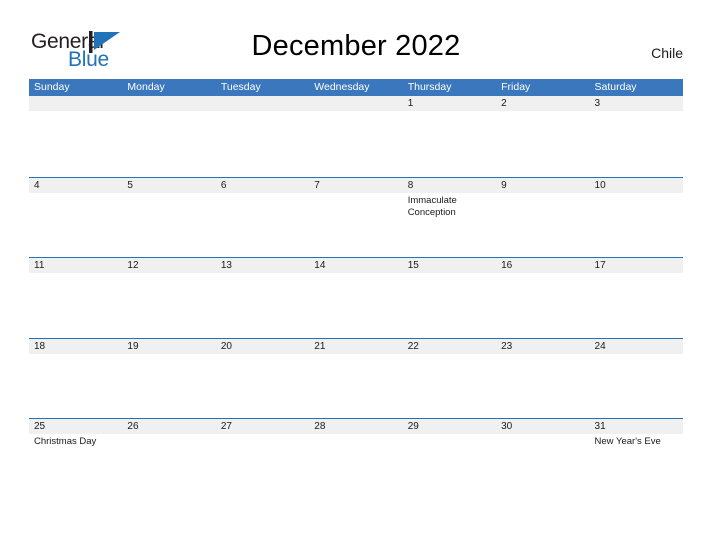 Image resolution: width=712 pixels, height=550 pixels. I want to click on day-cell: 21, so click(356, 378).